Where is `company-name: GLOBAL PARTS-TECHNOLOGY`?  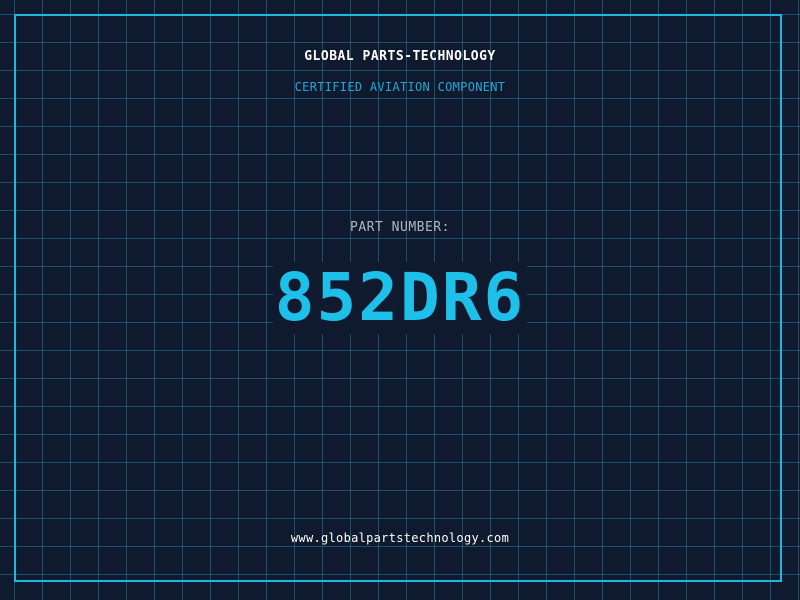
company-name: GLOBAL PARTS-TECHNOLOGY is located at coordinates (400, 56).